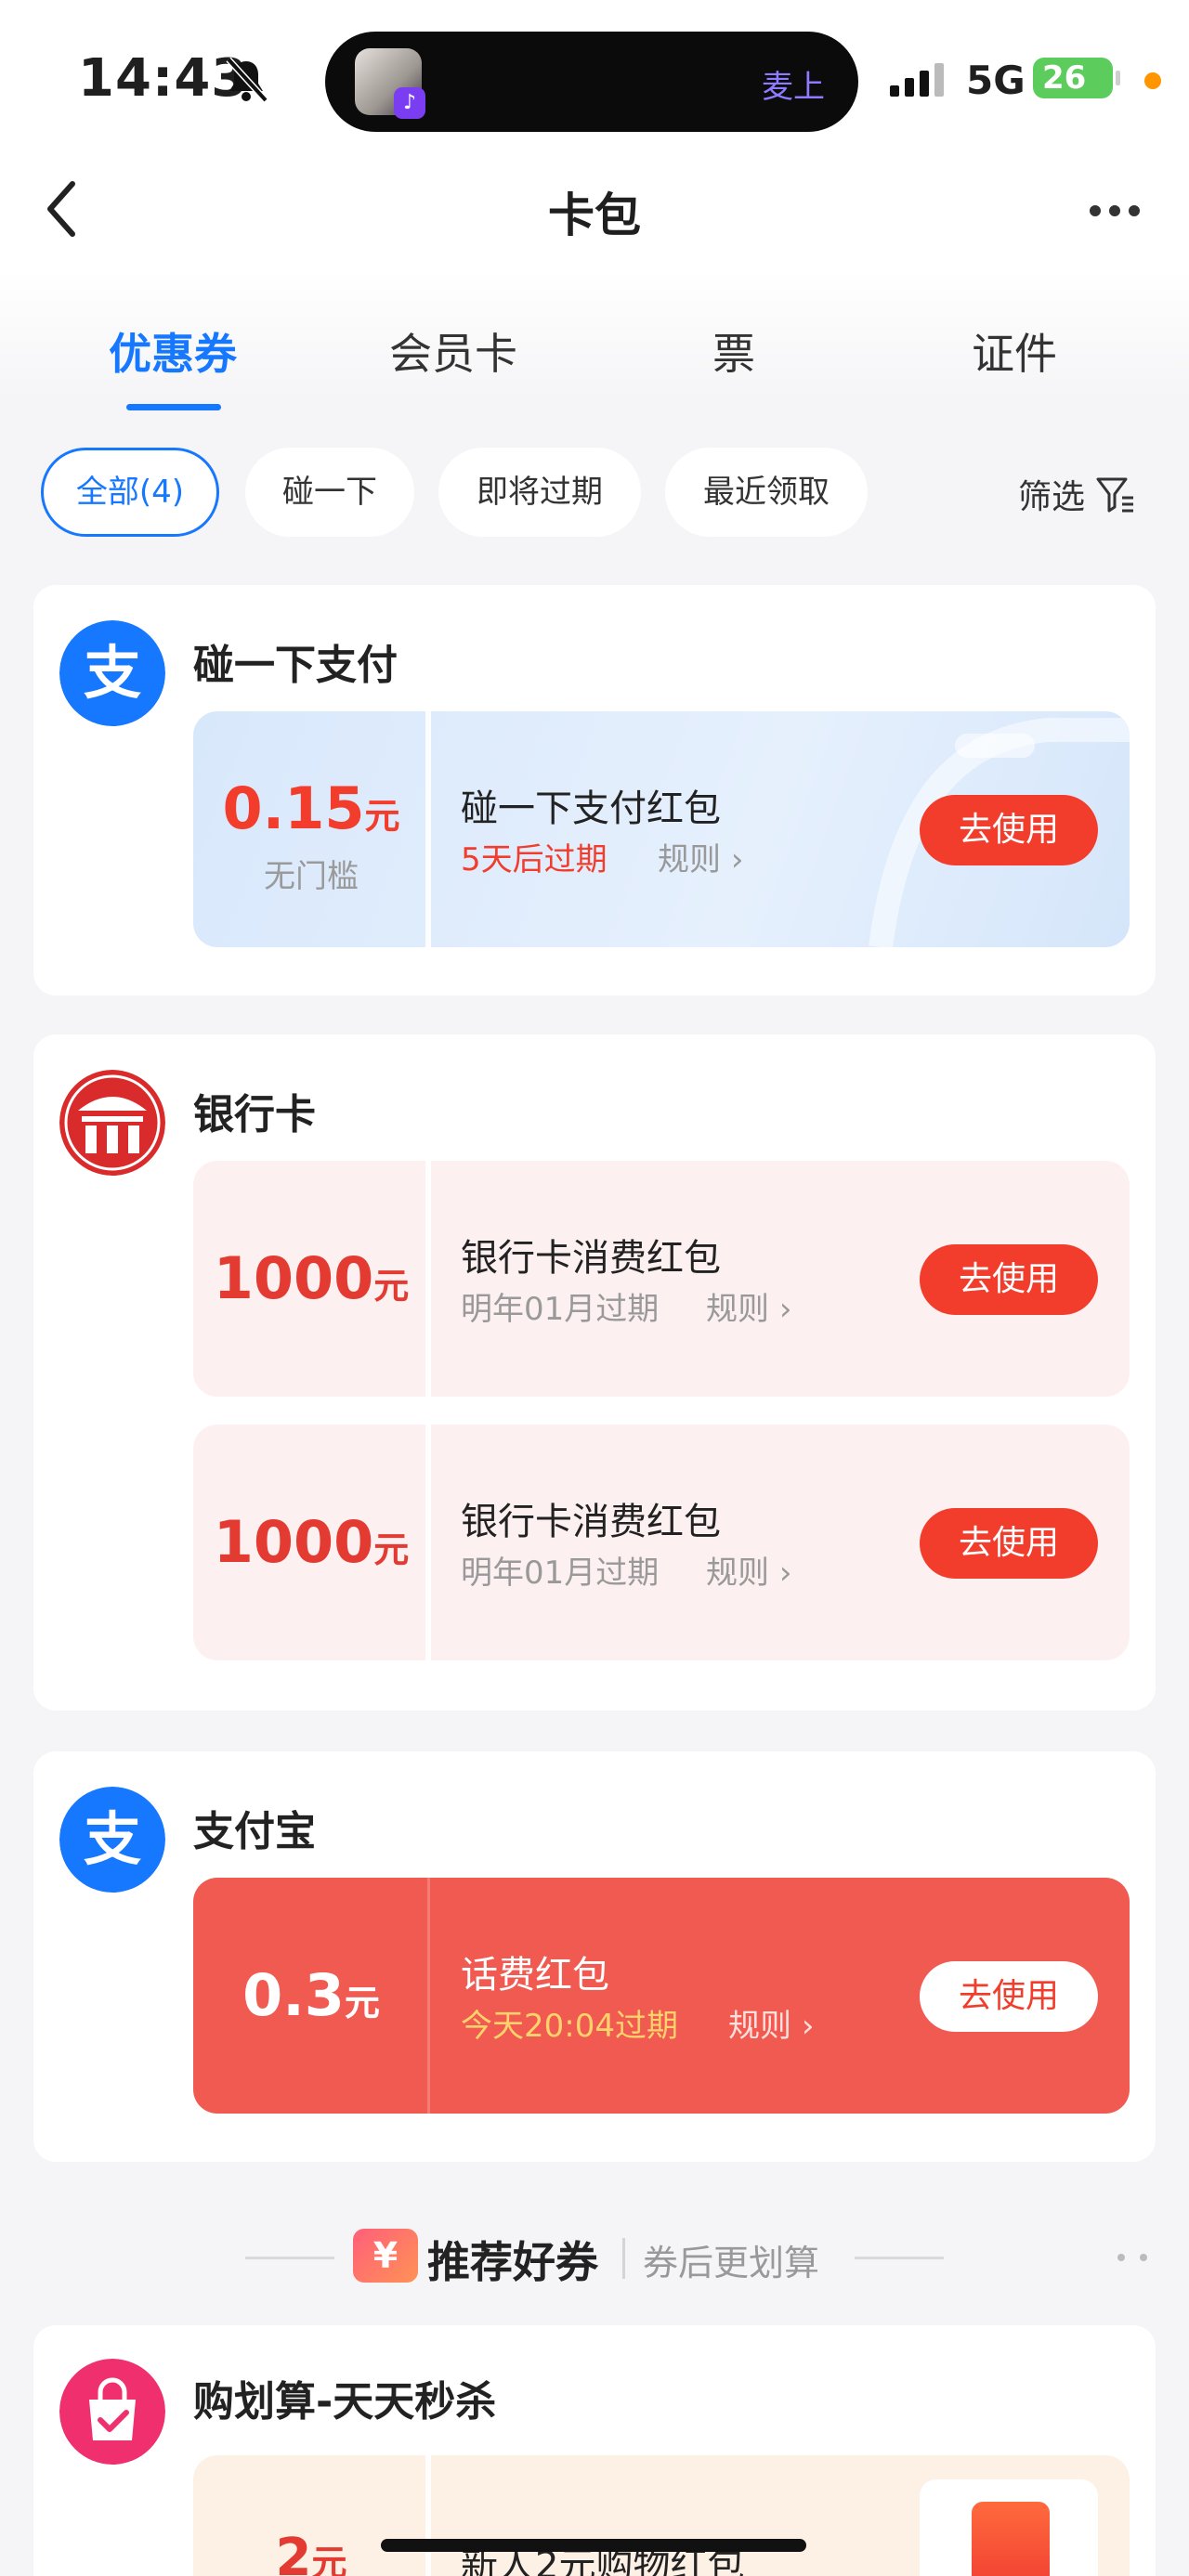 The height and width of the screenshot is (2576, 1189). I want to click on navigation-bar: 卡包, so click(594, 209).